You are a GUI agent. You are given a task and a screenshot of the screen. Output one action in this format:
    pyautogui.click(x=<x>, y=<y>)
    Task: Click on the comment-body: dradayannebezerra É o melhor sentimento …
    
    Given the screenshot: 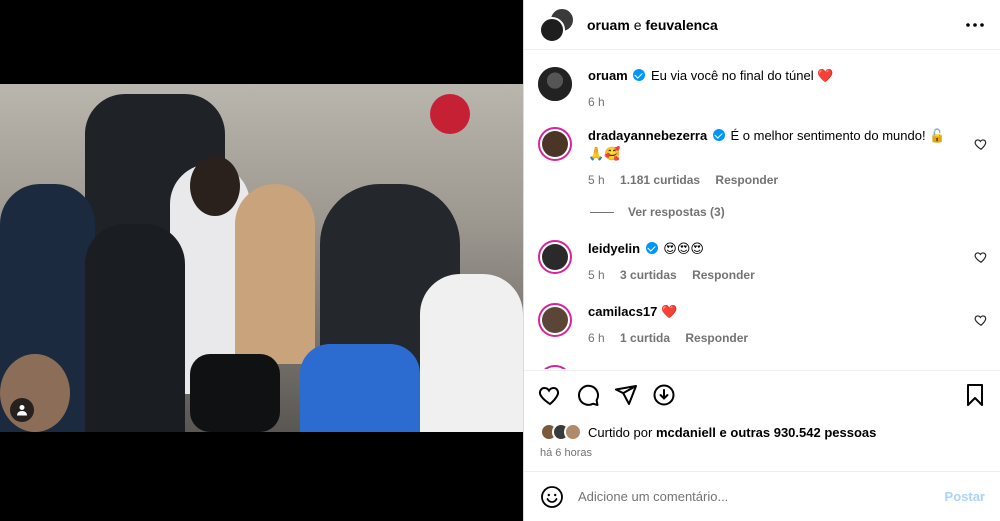 What is the action you would take?
    pyautogui.click(x=773, y=158)
    